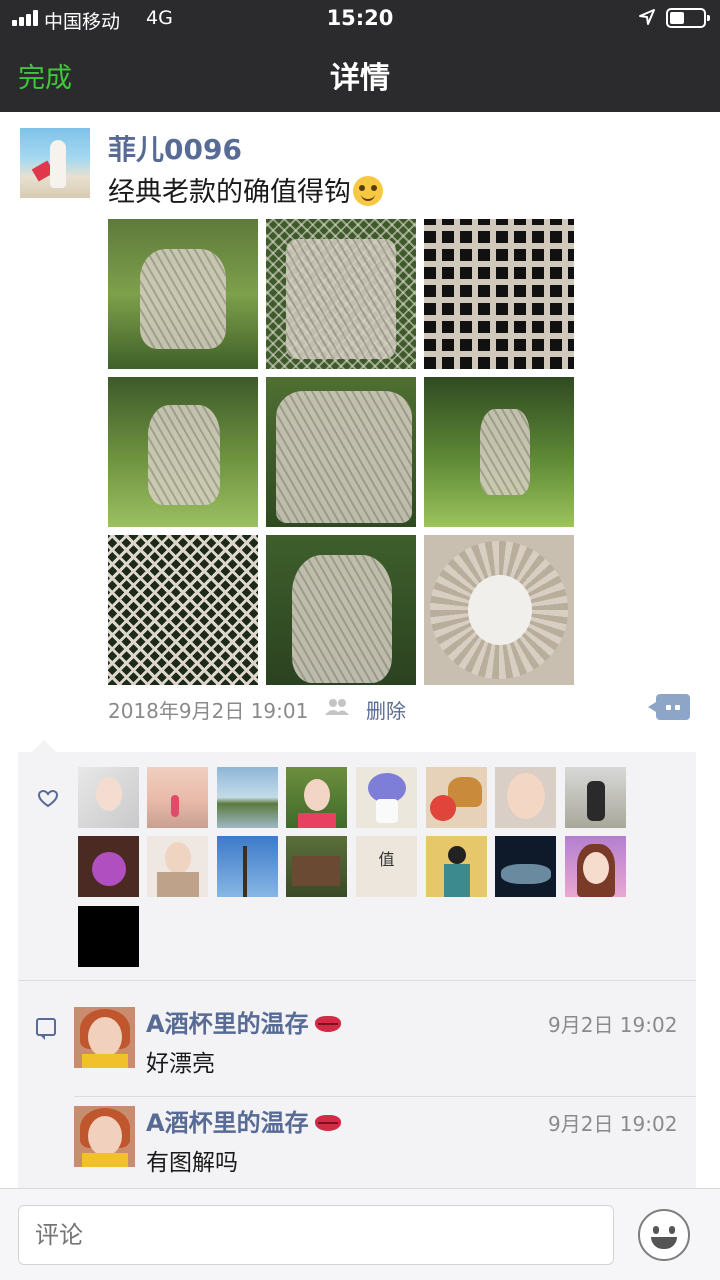 The width and height of the screenshot is (720, 1280). I want to click on top-bar: 中国移动 4G 15:20 完成 详情, so click(360, 56).